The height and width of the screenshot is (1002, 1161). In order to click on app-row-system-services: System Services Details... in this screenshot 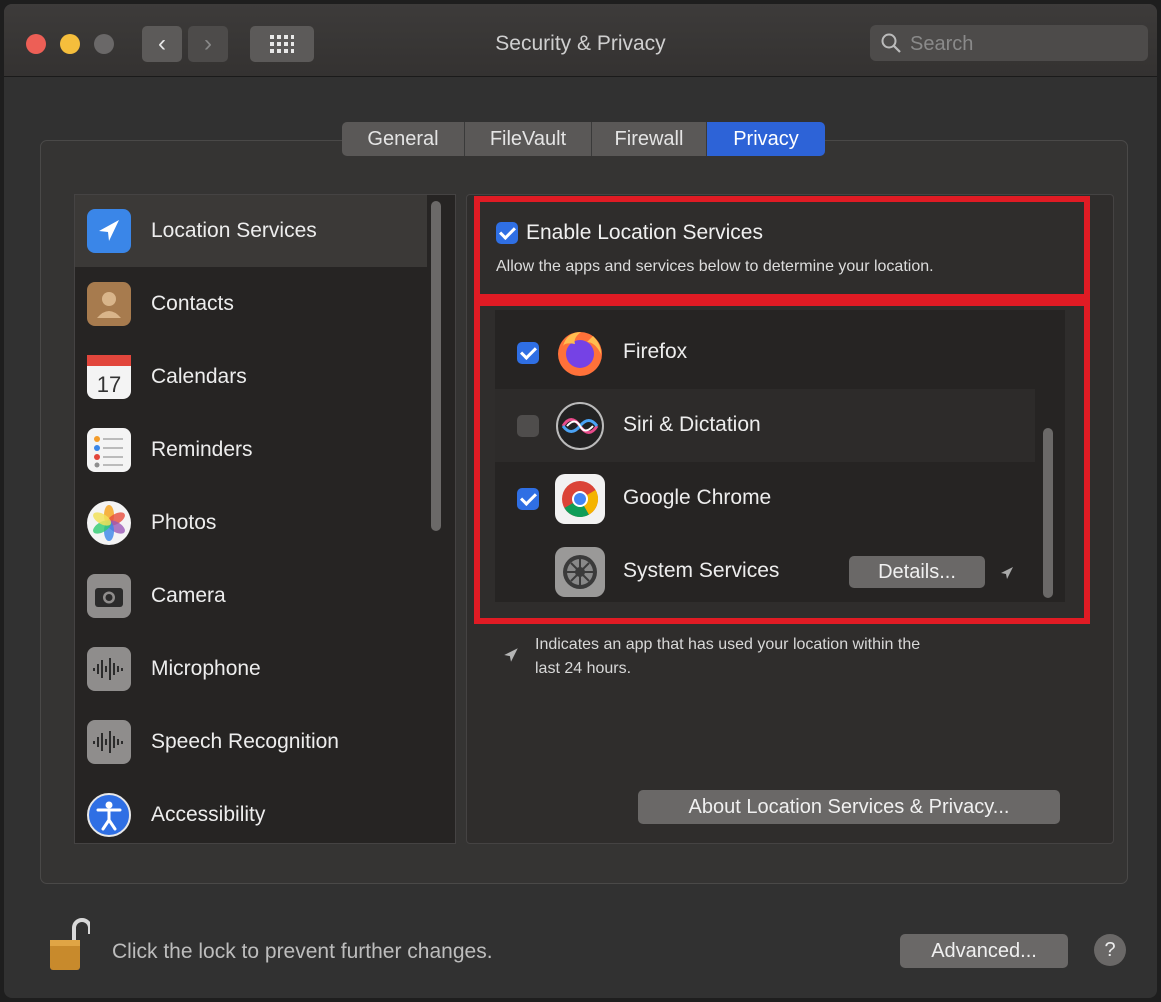, I will do `click(765, 568)`.